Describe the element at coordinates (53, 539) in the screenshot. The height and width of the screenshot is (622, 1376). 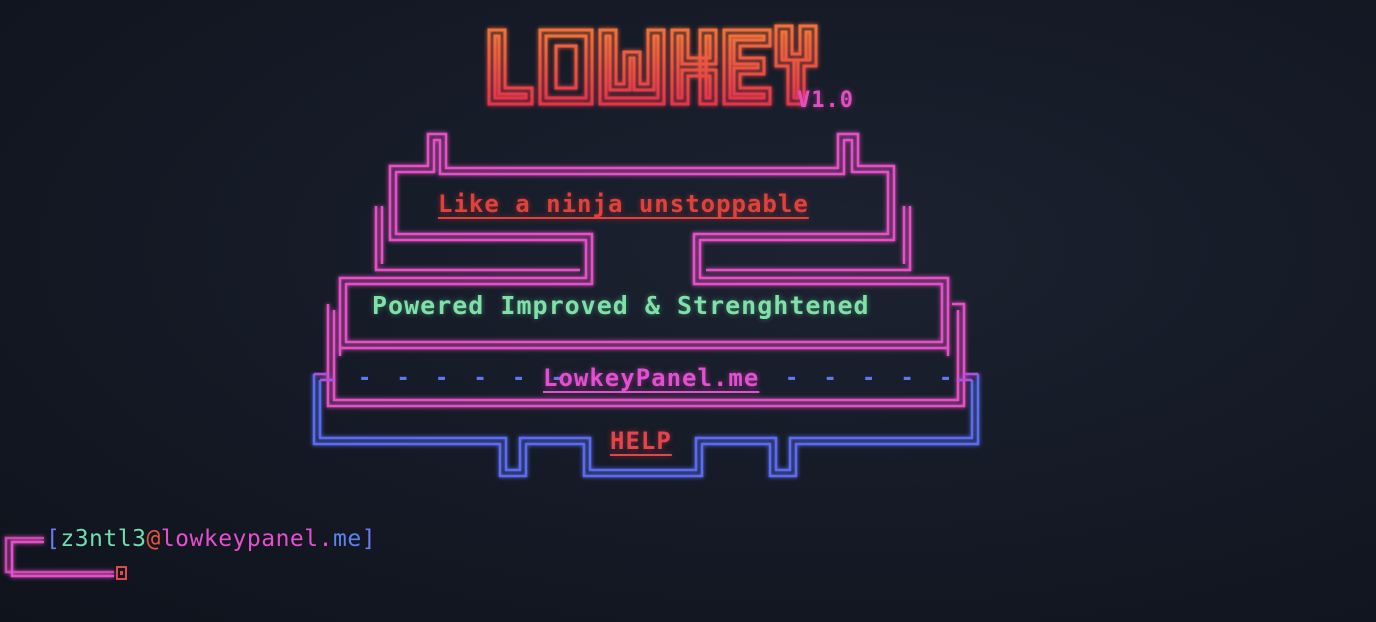
I see `prompt-open-bracket: [` at that location.